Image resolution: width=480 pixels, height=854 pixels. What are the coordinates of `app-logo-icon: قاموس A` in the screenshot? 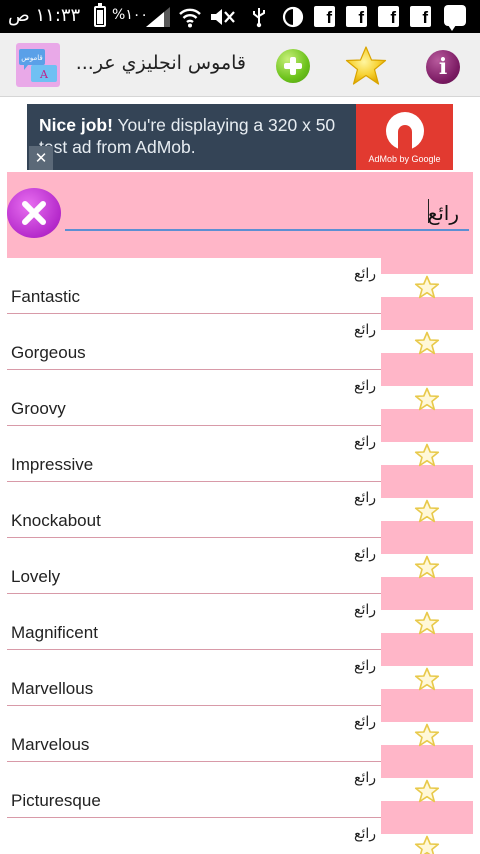 It's located at (38, 65).